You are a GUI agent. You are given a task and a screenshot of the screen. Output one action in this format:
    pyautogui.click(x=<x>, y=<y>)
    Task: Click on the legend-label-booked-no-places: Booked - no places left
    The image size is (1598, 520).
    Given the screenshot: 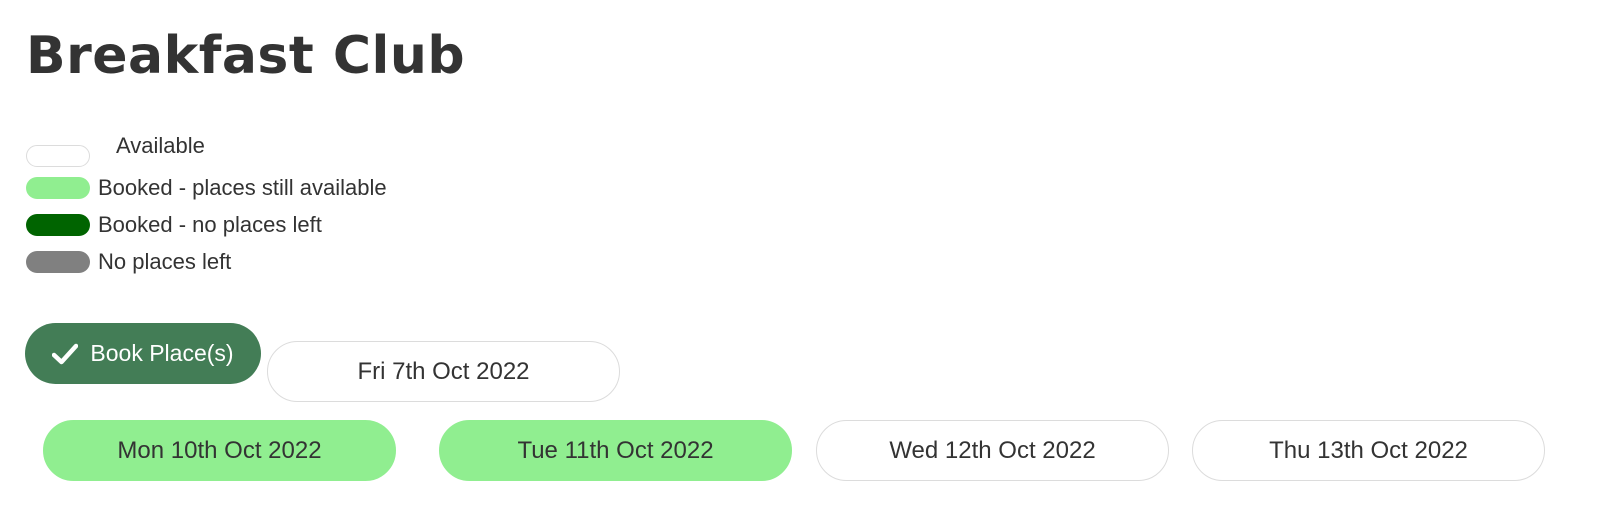 What is the action you would take?
    pyautogui.click(x=210, y=224)
    